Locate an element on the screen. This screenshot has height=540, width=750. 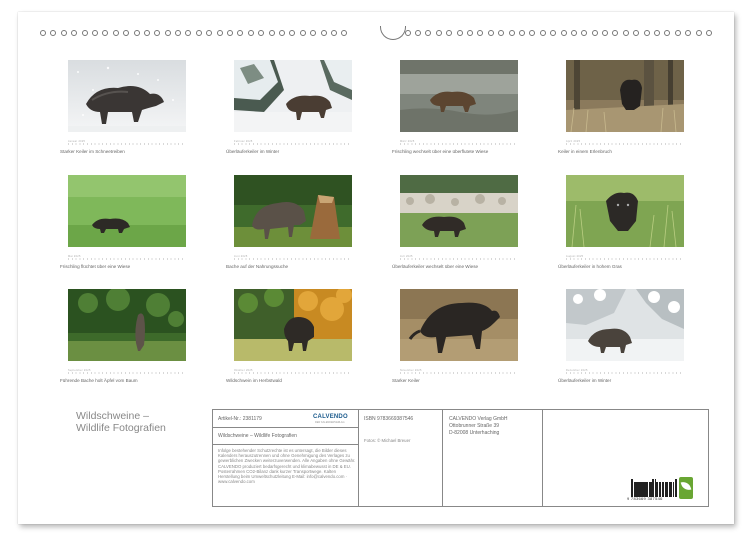
fsc-logo is located at coordinates (686, 488).